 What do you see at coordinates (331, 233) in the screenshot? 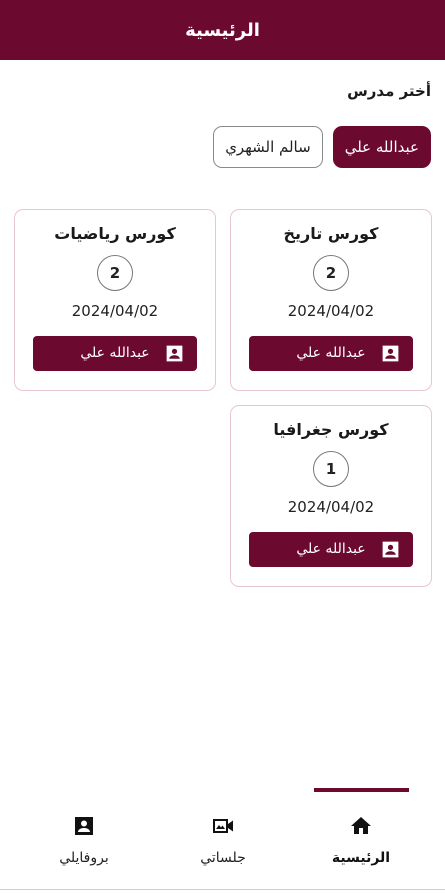
I see `course-title: كورس تاريخ` at bounding box center [331, 233].